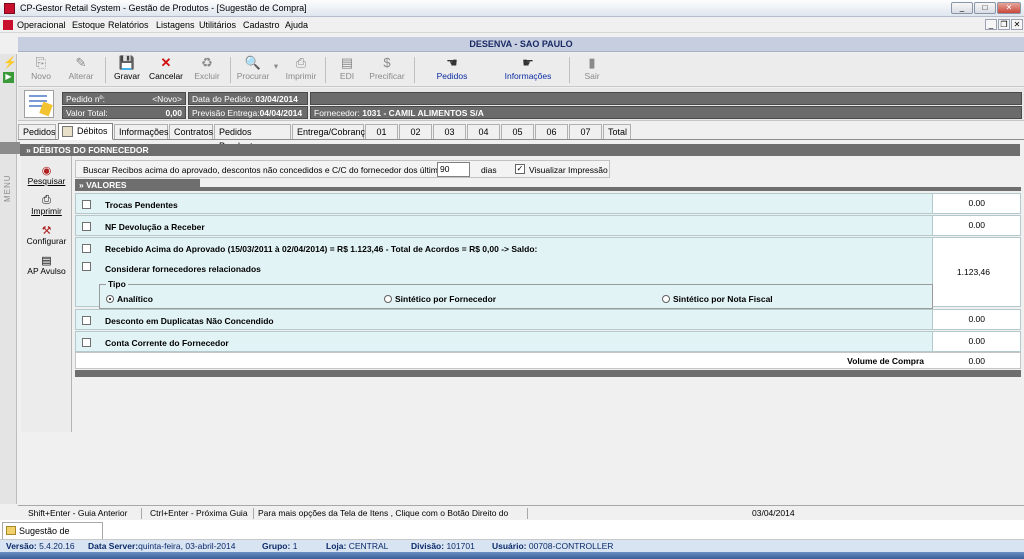 This screenshot has height=559, width=1024. Describe the element at coordinates (175, 25) in the screenshot. I see `menu-listagens: Listagens` at that location.